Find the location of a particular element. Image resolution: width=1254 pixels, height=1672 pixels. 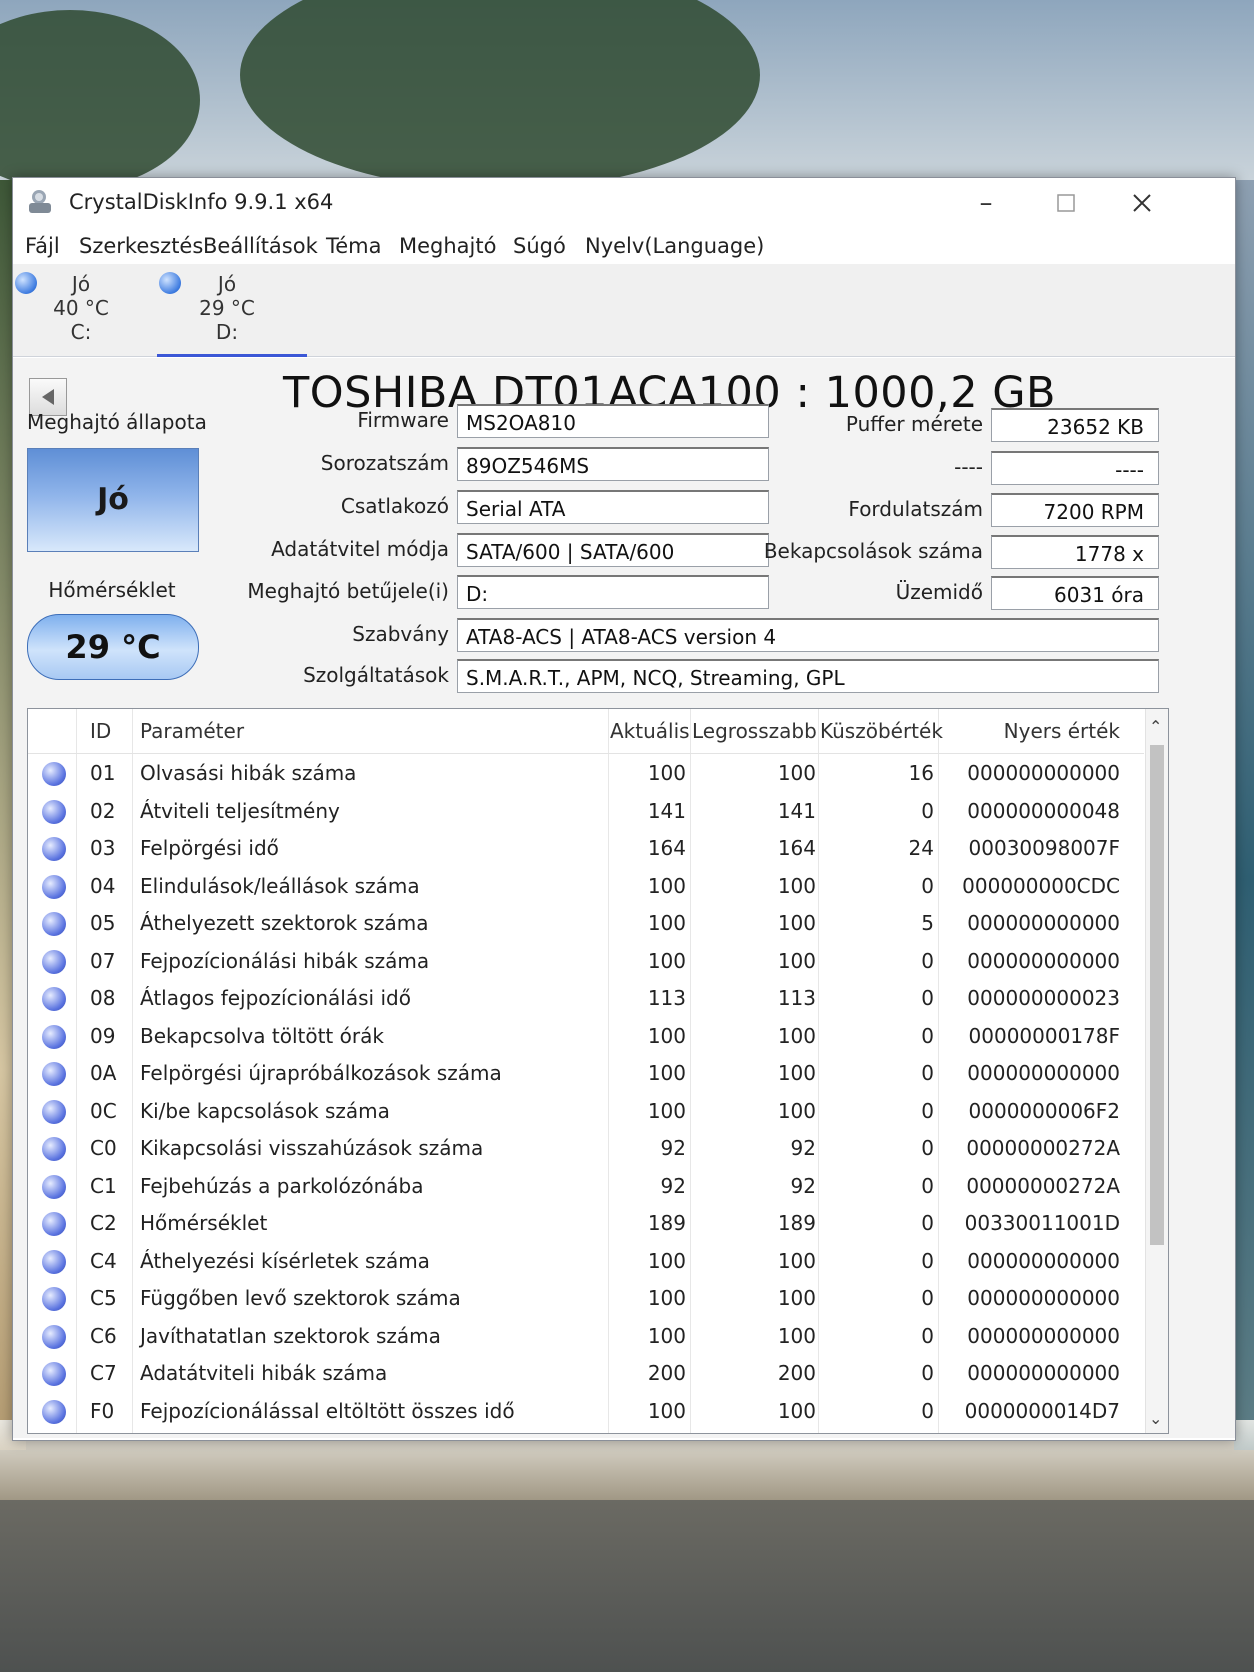

drive-tab-c: Jó 40 °C C: is located at coordinates (88, 309).